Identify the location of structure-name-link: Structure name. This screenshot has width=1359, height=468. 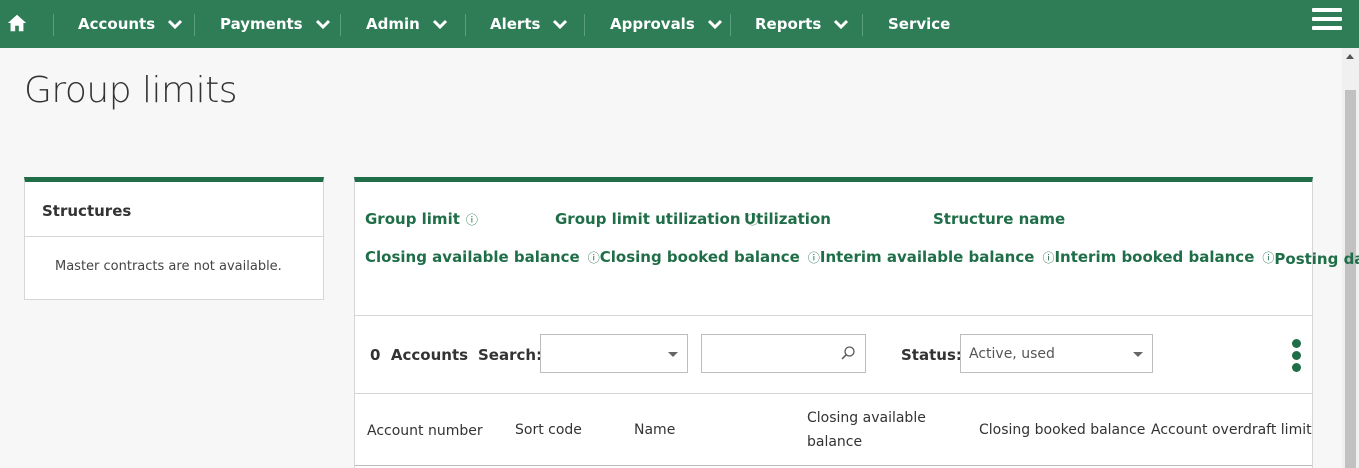
(999, 219).